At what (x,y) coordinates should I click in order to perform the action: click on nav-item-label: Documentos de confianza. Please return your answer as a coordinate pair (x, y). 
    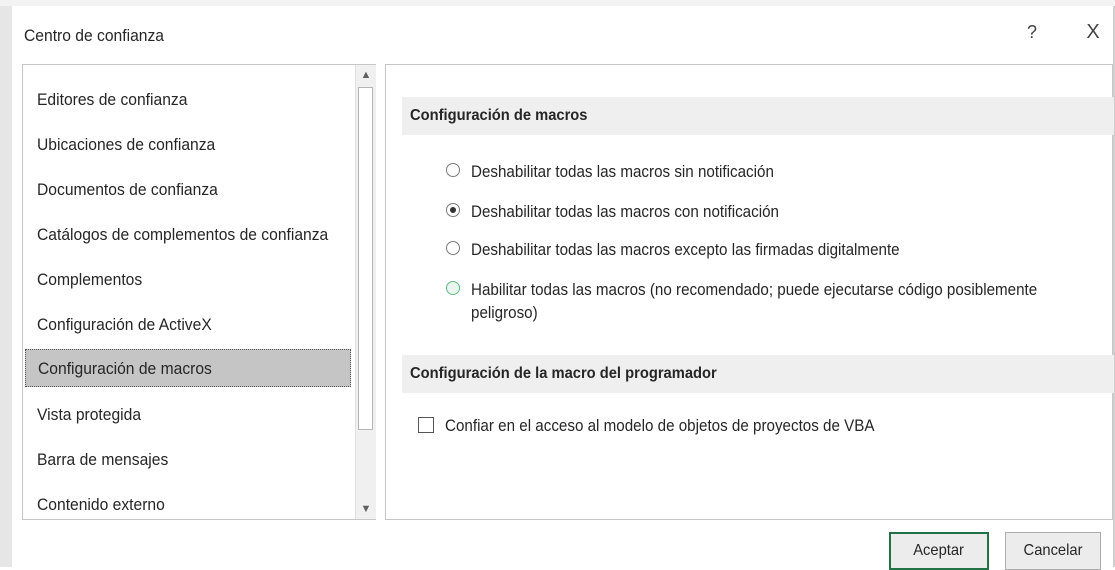
    Looking at the image, I should click on (127, 189).